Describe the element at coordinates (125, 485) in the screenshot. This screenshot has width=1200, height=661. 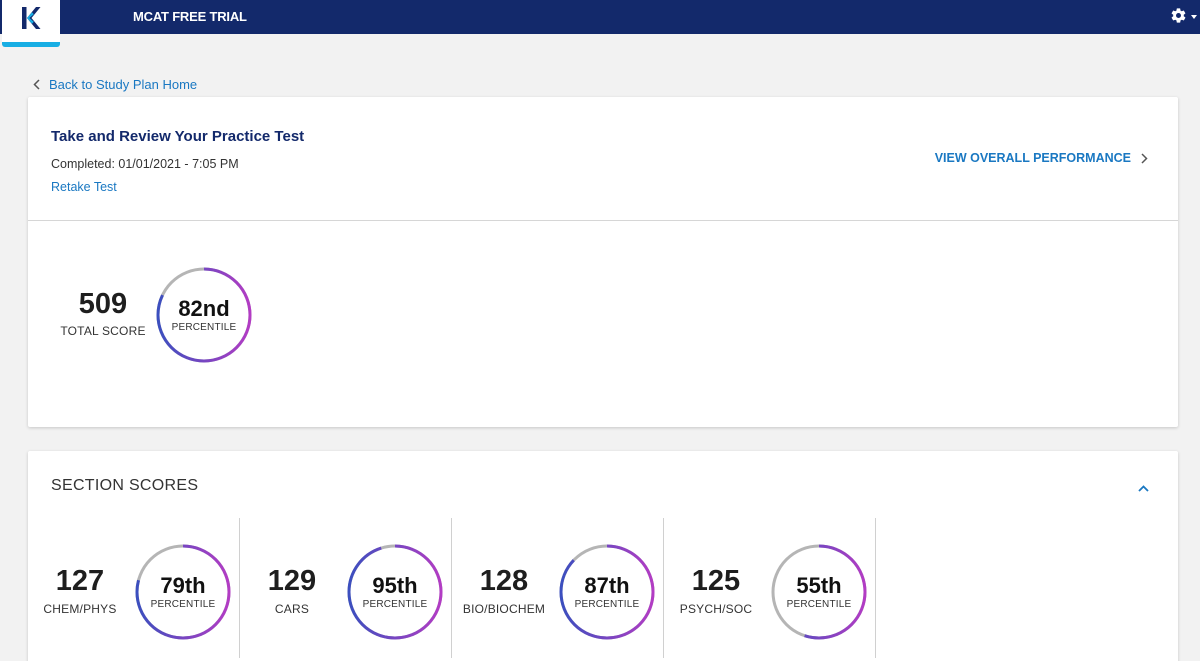
I see `section-scores-heading: SECTION SCORES` at that location.